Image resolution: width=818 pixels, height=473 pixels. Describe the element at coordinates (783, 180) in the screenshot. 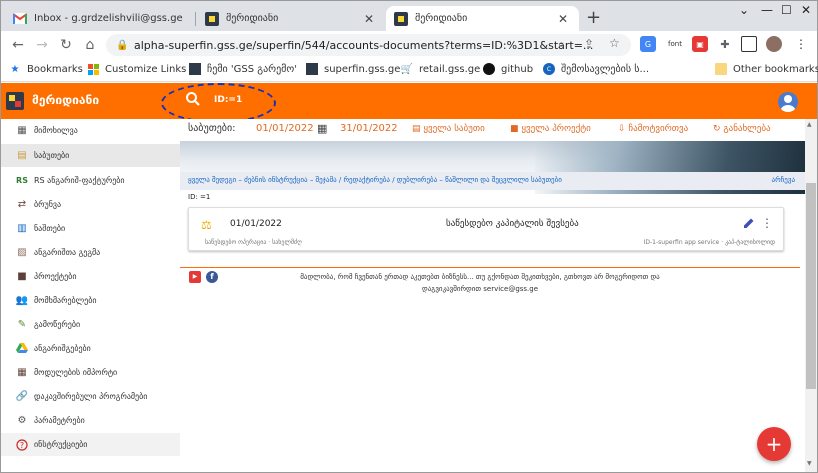

I see `select-link: არჩევა` at that location.